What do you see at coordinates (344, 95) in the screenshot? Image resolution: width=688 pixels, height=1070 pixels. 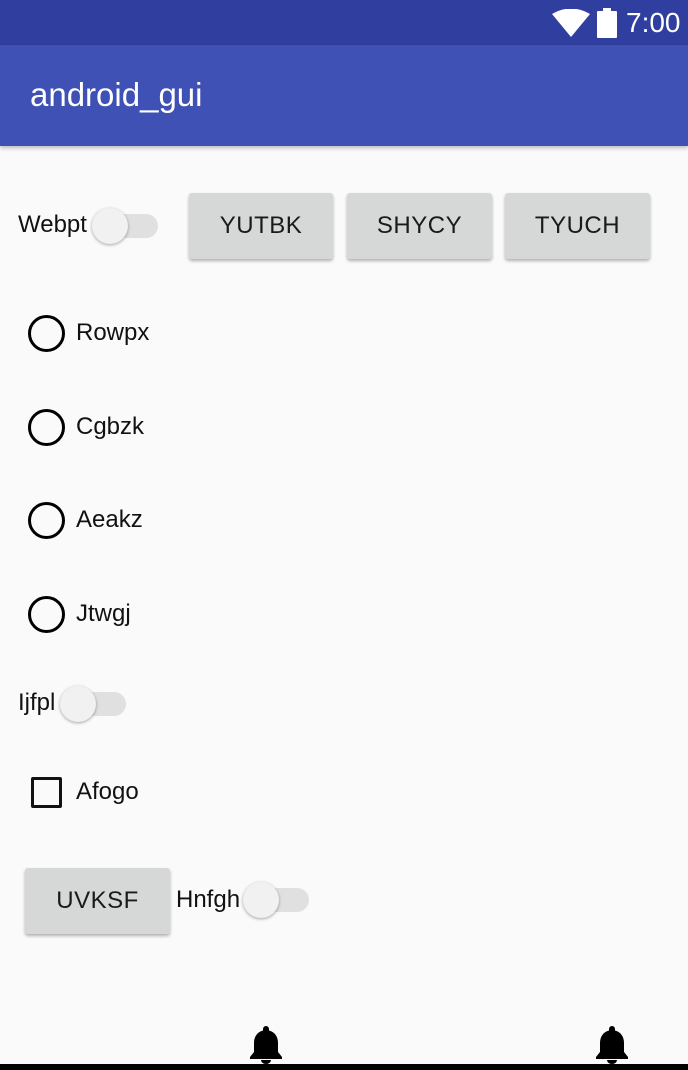 I see `app-bar: android_gui` at bounding box center [344, 95].